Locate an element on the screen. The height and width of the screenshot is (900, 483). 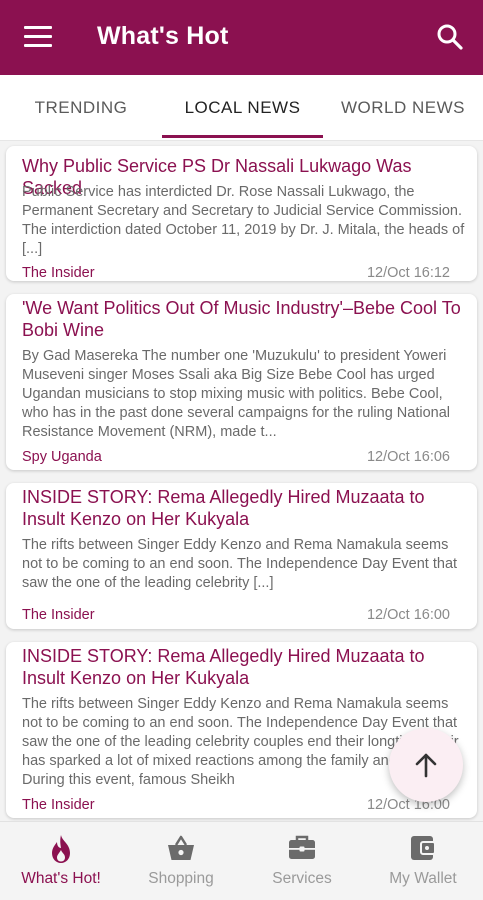
nav-whats-hot: What's Hot! is located at coordinates (61, 861).